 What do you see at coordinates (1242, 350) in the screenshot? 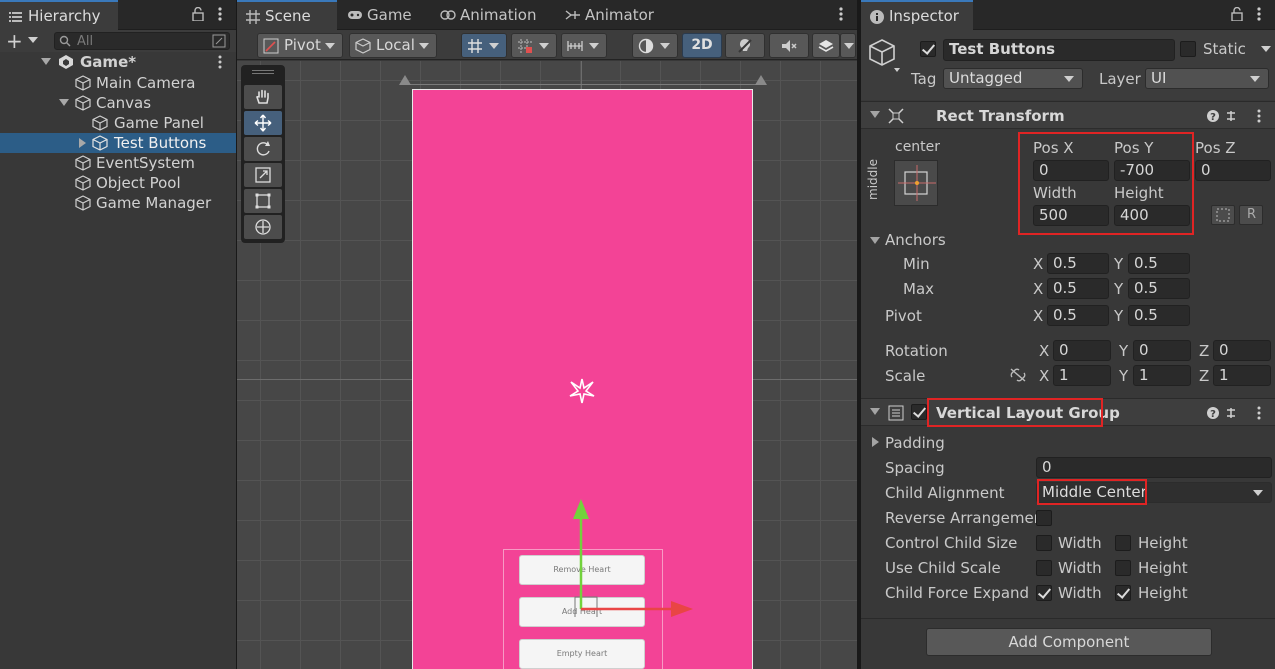
I see `rotation-z-field: 0` at bounding box center [1242, 350].